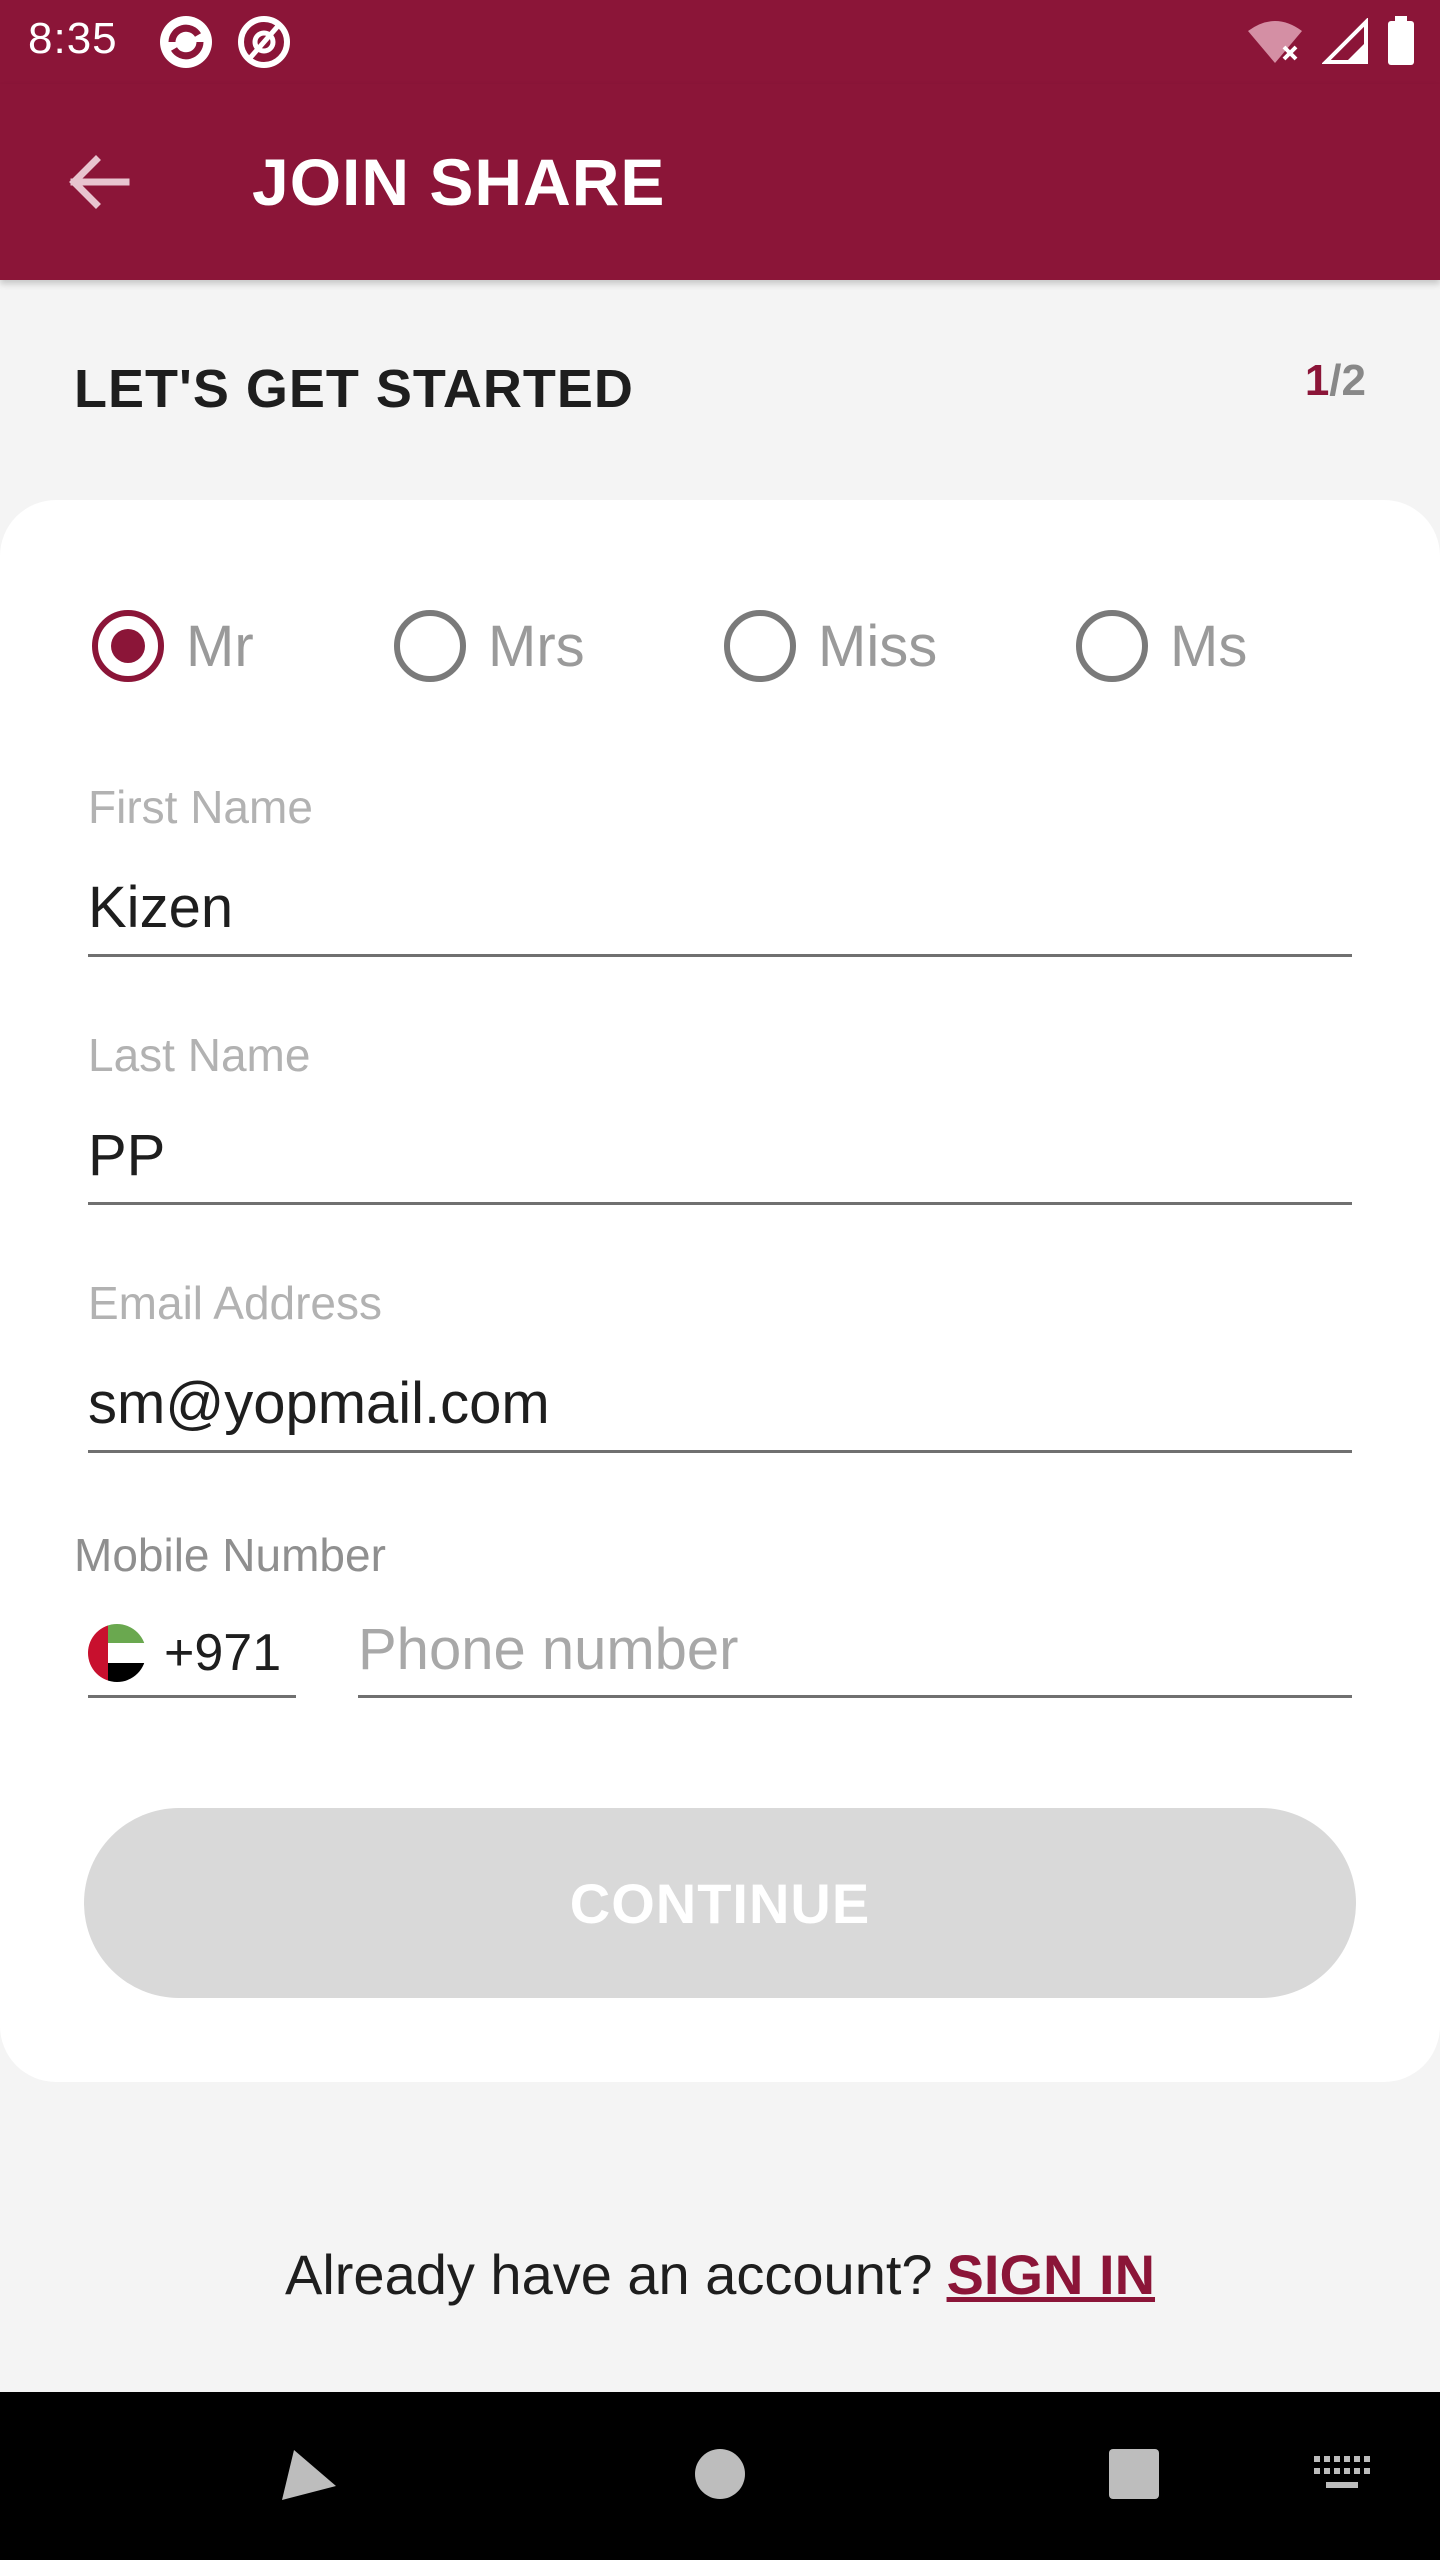 This screenshot has height=2560, width=1440. I want to click on system-nav-bar, so click(720, 2476).